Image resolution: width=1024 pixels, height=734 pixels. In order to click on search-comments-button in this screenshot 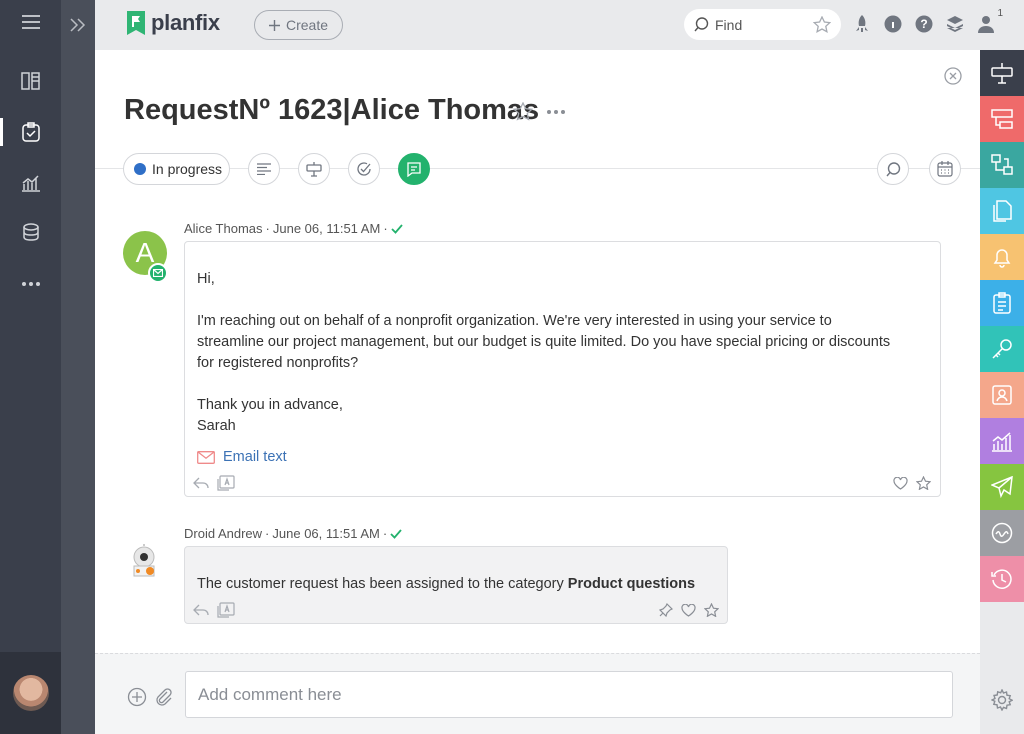, I will do `click(893, 169)`.